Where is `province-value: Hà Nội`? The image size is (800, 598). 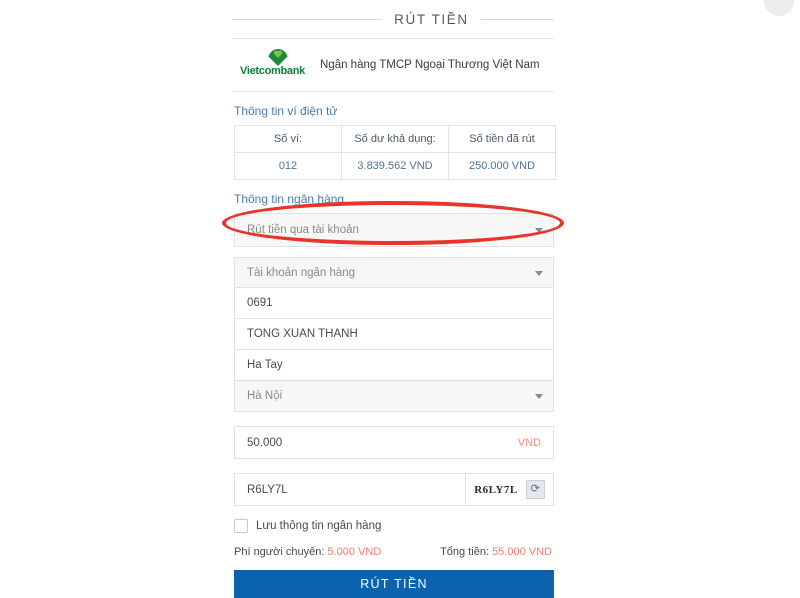 province-value: Hà Nội is located at coordinates (265, 396).